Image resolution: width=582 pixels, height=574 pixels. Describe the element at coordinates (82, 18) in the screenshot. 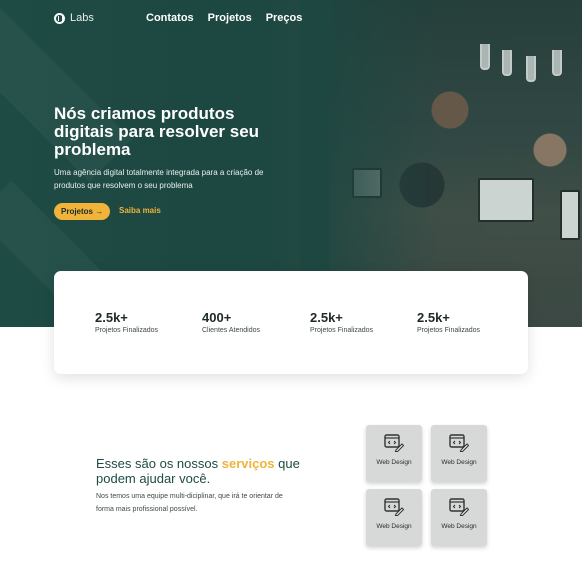

I see `logo-text: Labs` at that location.